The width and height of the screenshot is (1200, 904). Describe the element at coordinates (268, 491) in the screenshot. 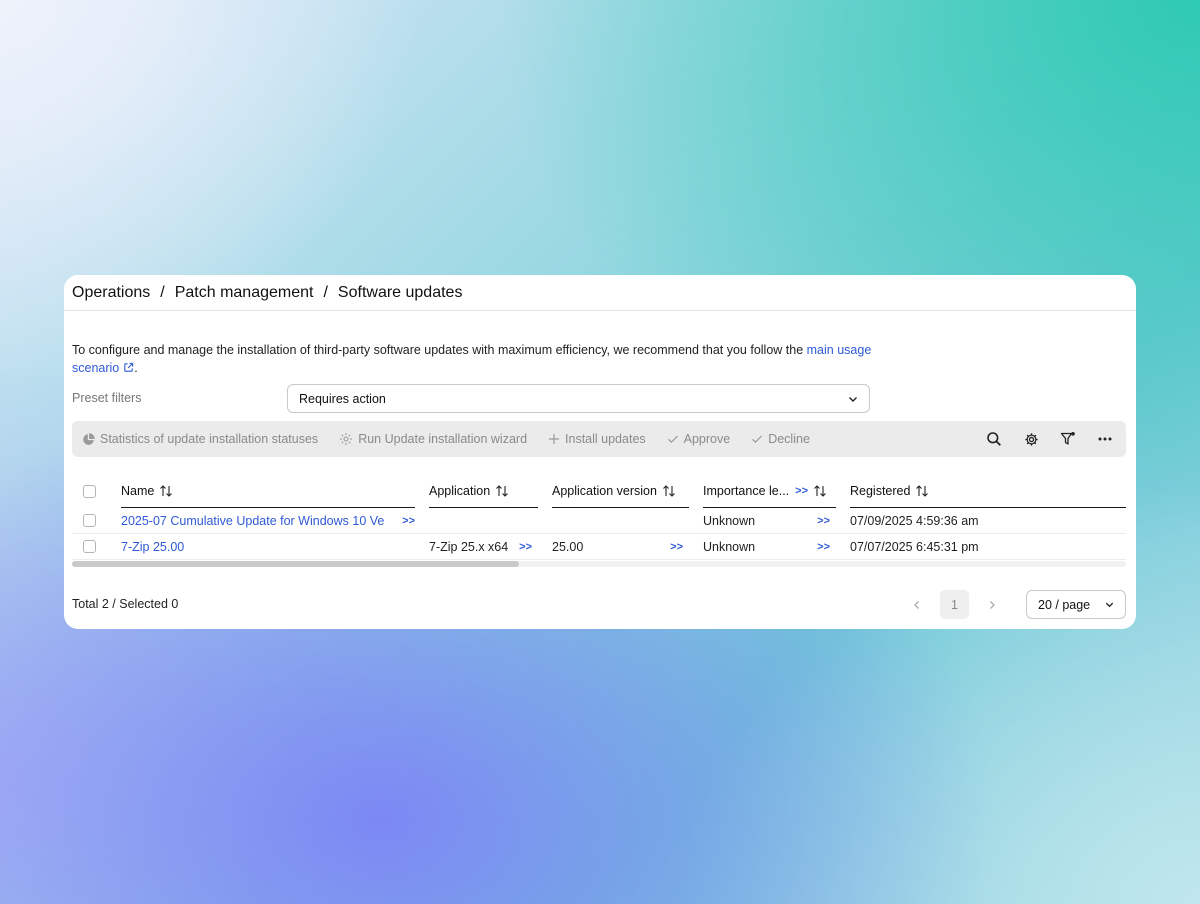

I see `column-header-name: Name` at that location.